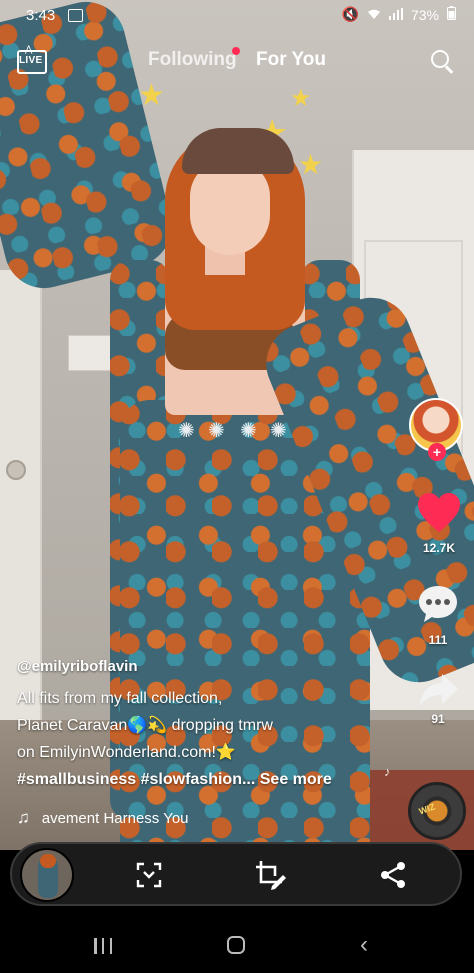 Image resolution: width=474 pixels, height=973 pixels. I want to click on caption-line: on EmilyinWonderland.com!⭐, so click(204, 752).